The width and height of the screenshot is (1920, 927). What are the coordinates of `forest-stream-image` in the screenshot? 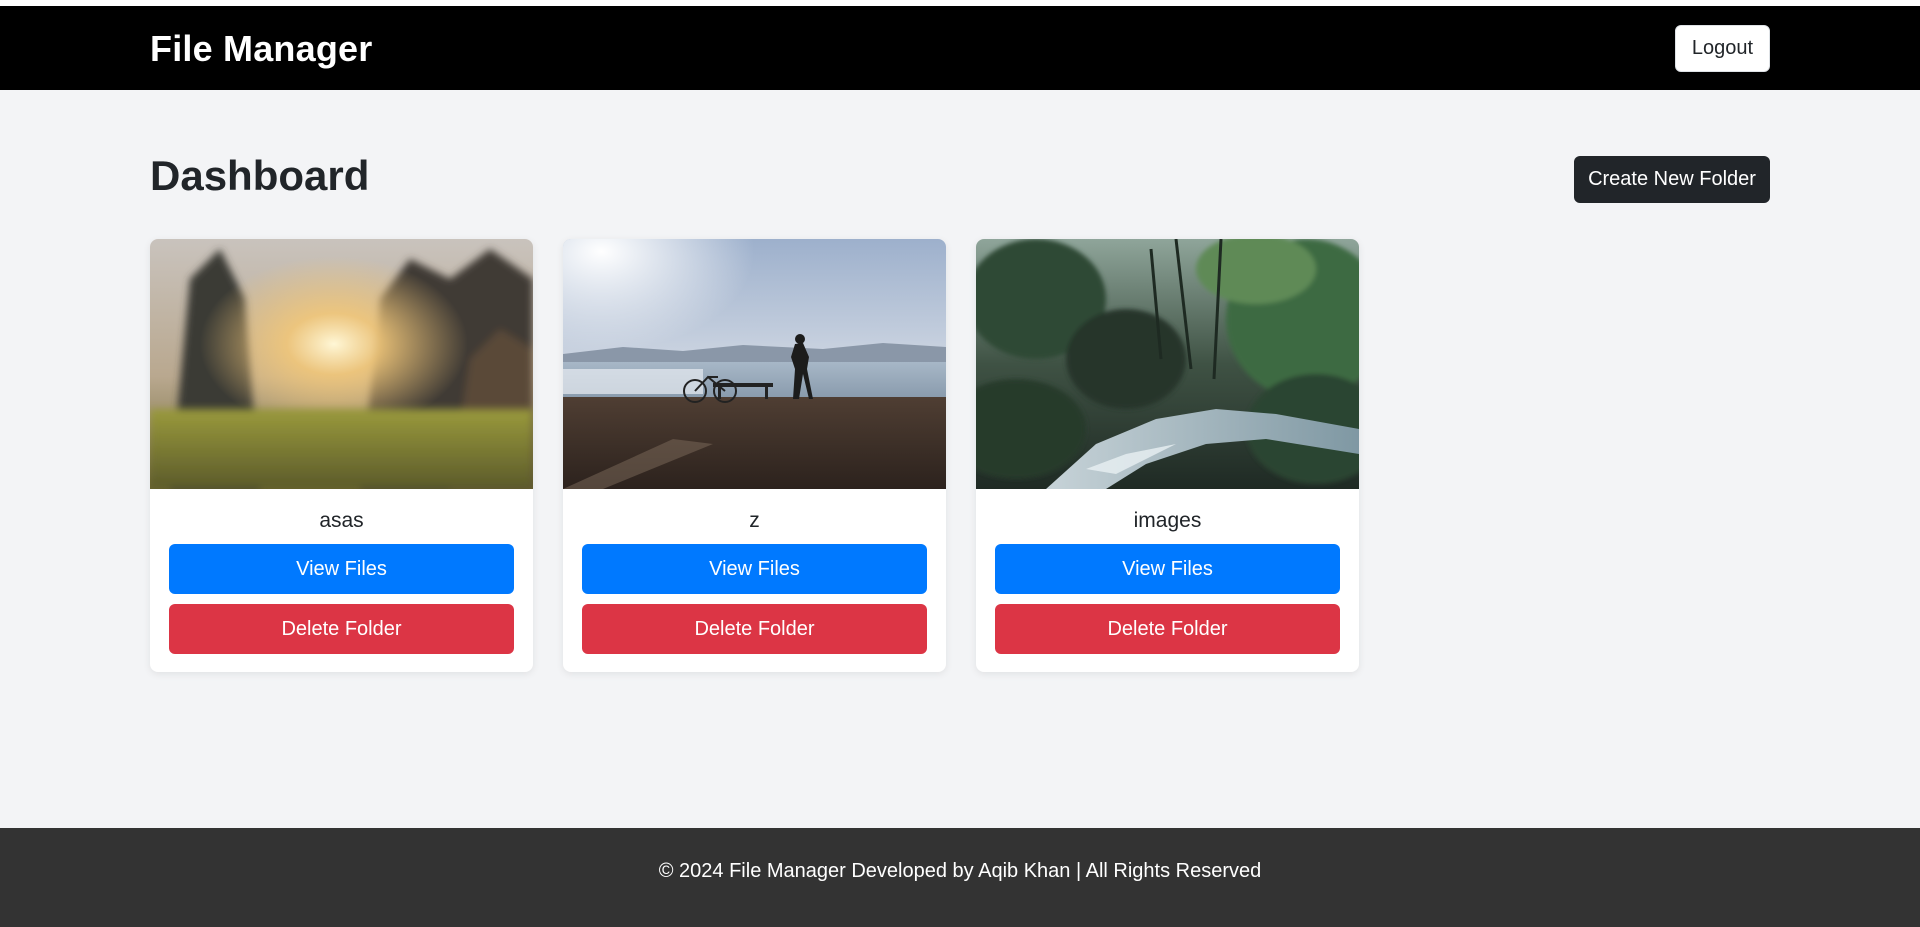 It's located at (1167, 364).